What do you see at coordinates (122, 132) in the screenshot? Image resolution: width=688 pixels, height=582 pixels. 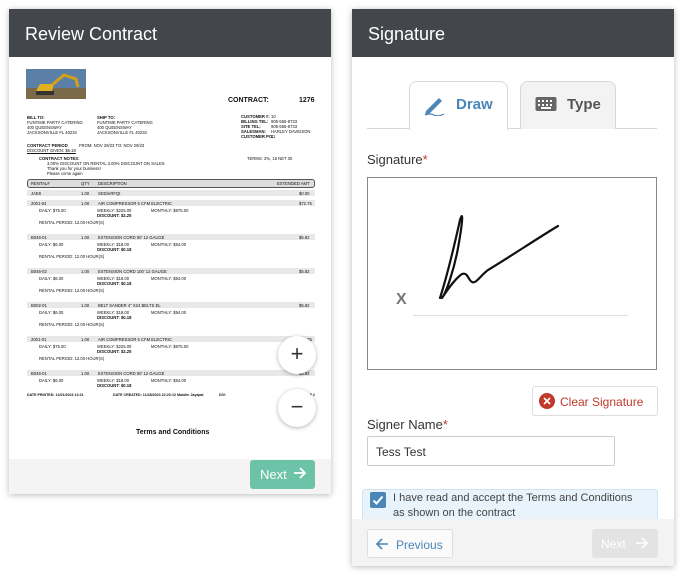 I see `ship-to-line: JACKSONVILLE FL 40234` at bounding box center [122, 132].